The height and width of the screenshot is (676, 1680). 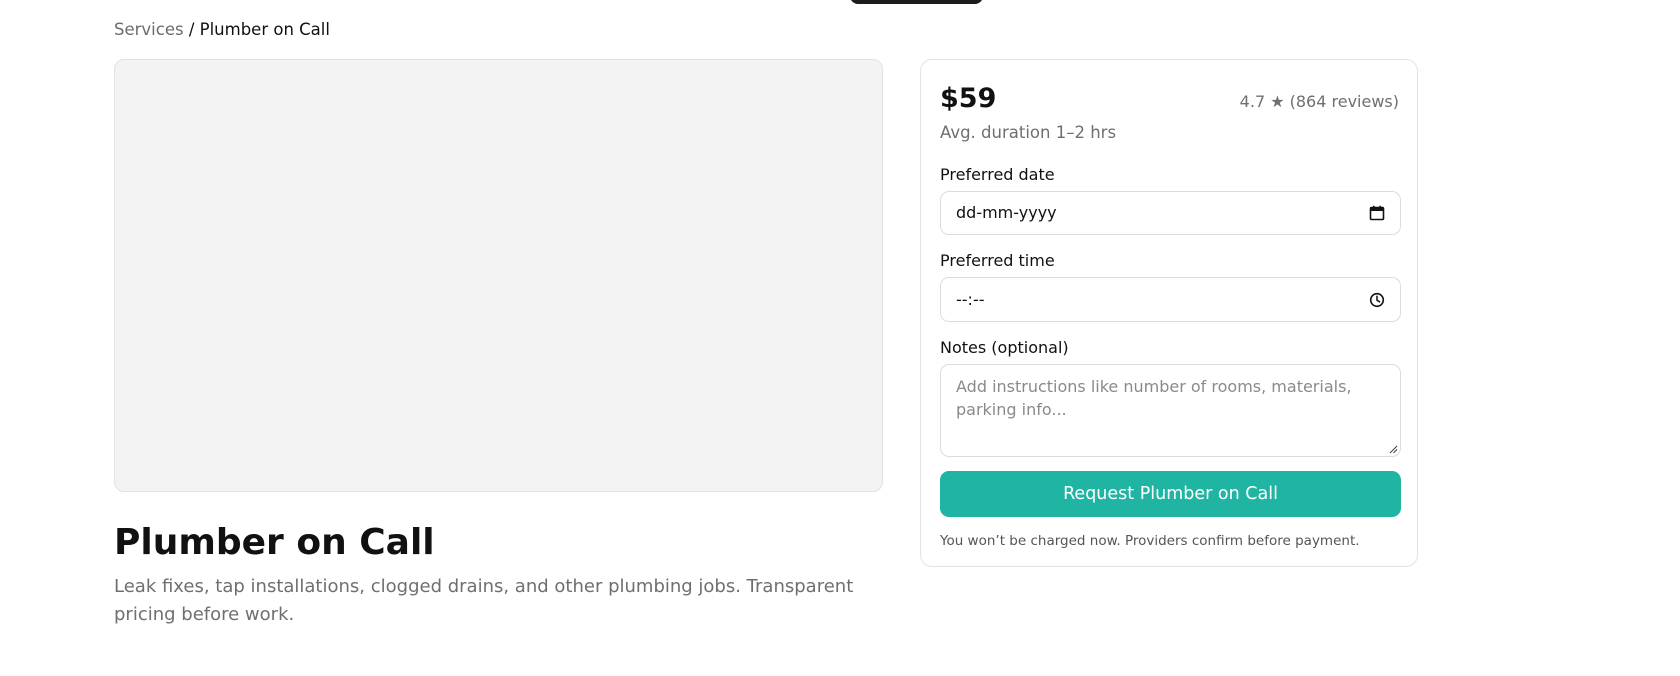 I want to click on time-input-value: --:--, so click(x=970, y=299).